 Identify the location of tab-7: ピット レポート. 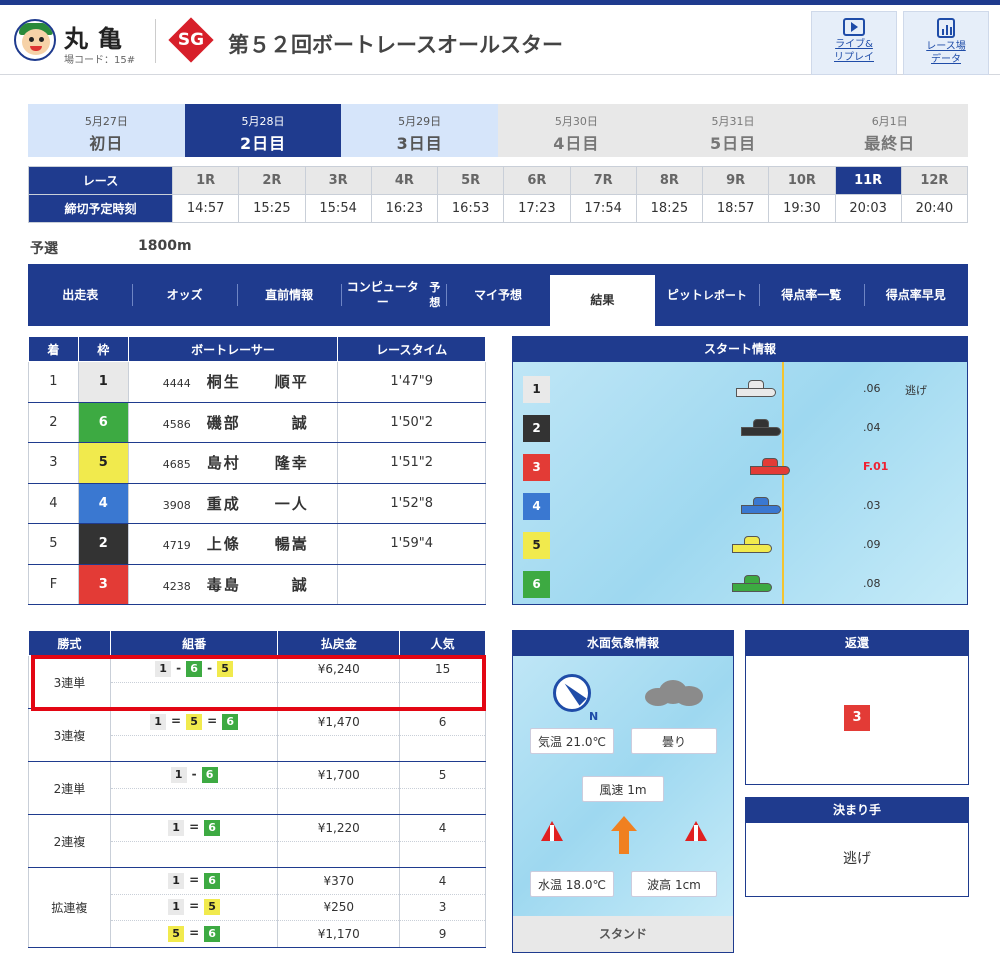
(707, 295).